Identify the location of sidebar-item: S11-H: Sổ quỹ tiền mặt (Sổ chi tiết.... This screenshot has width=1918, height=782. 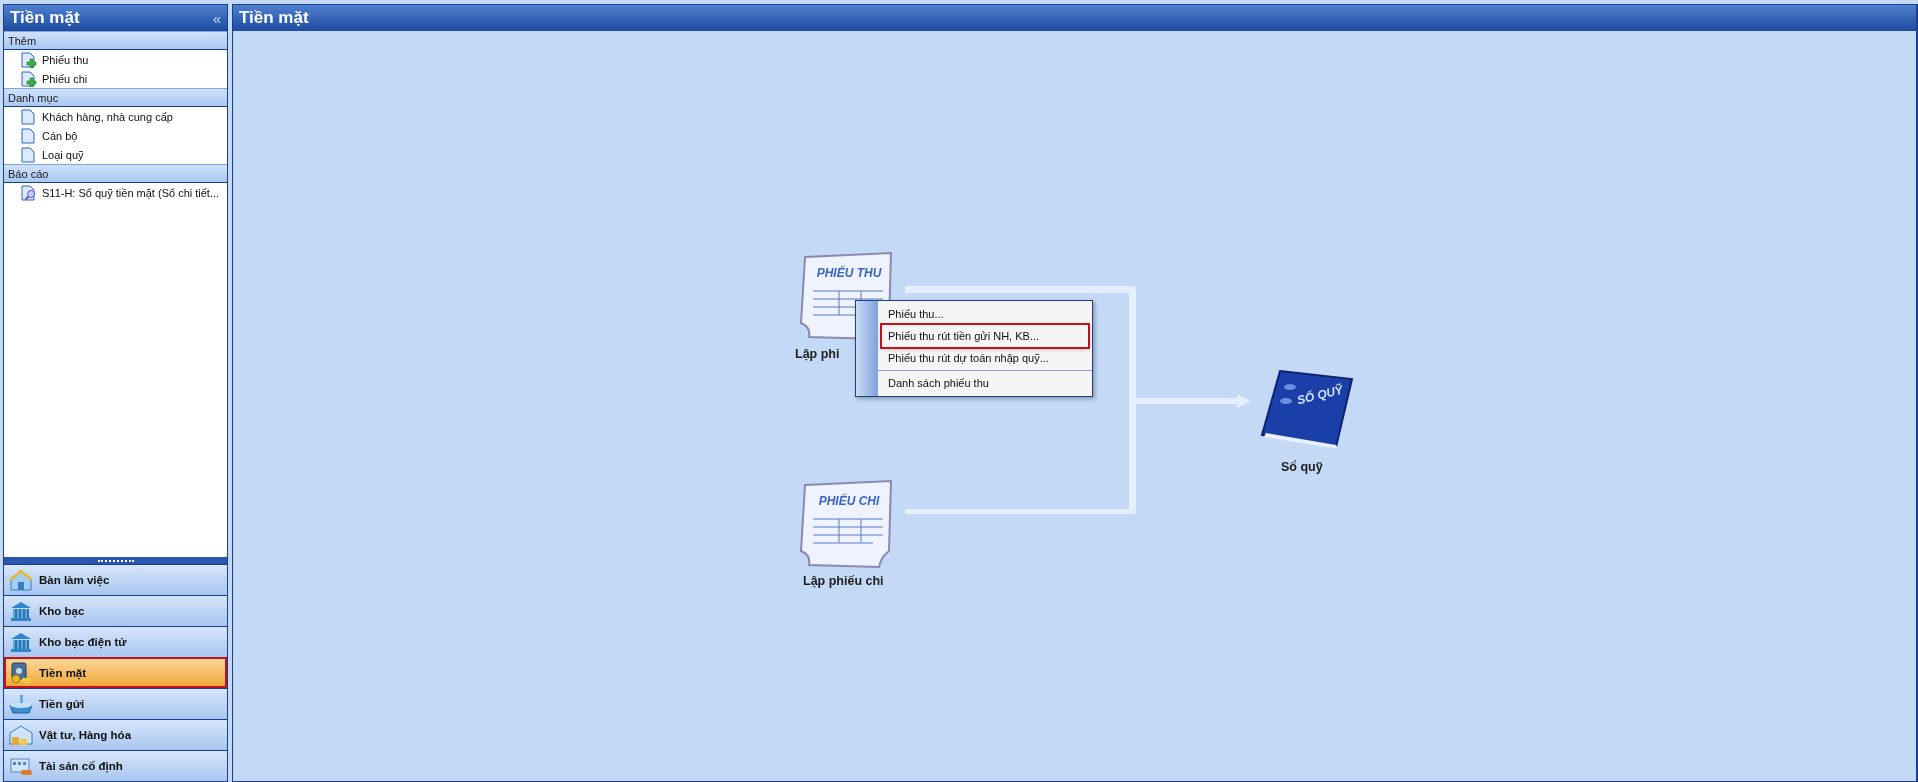
(131, 192).